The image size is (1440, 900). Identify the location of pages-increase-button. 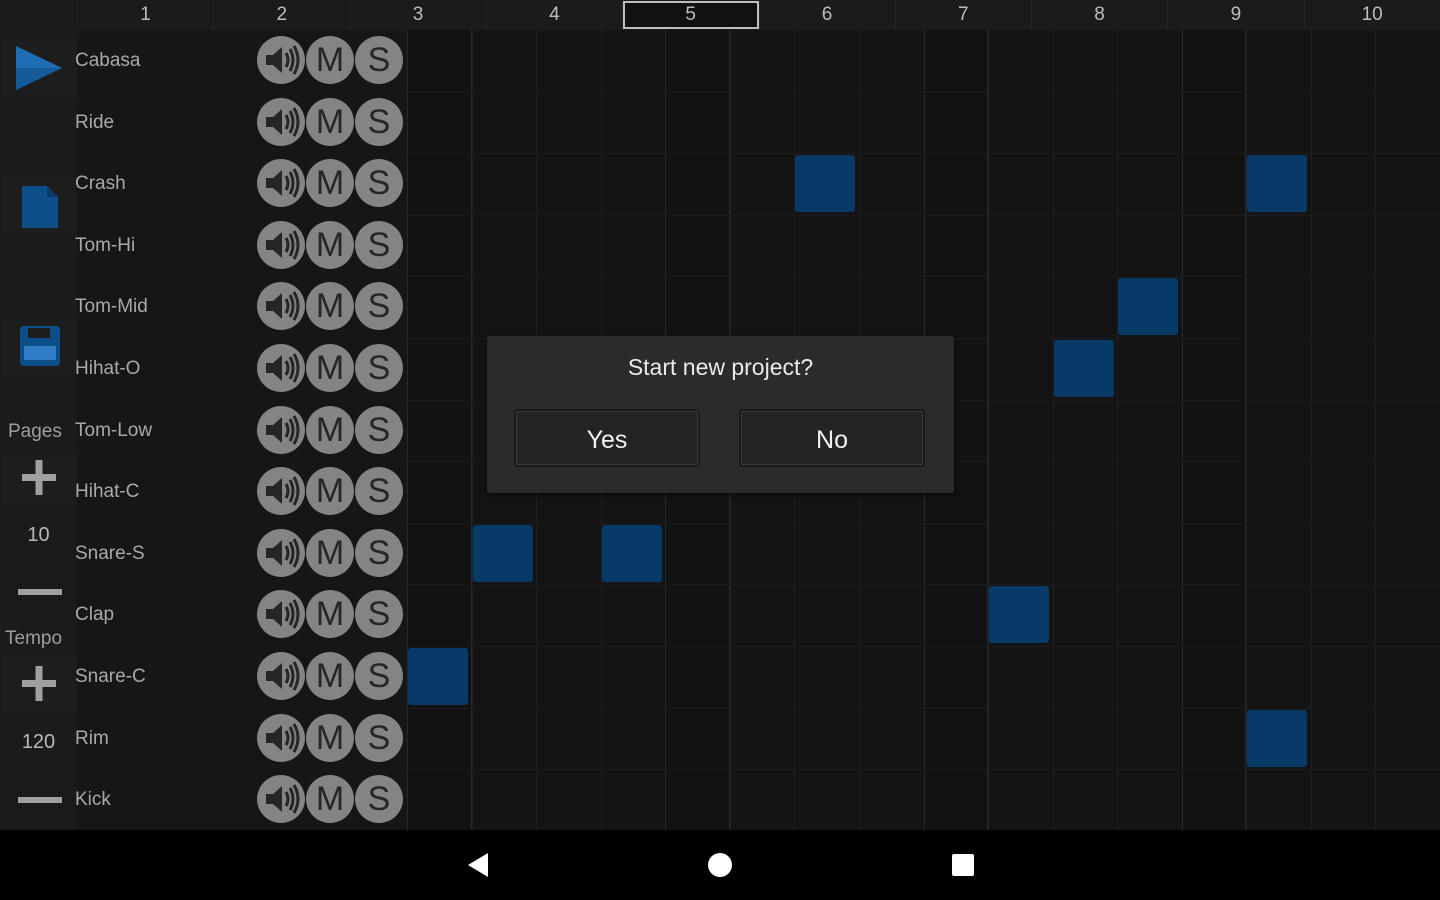
(38, 478).